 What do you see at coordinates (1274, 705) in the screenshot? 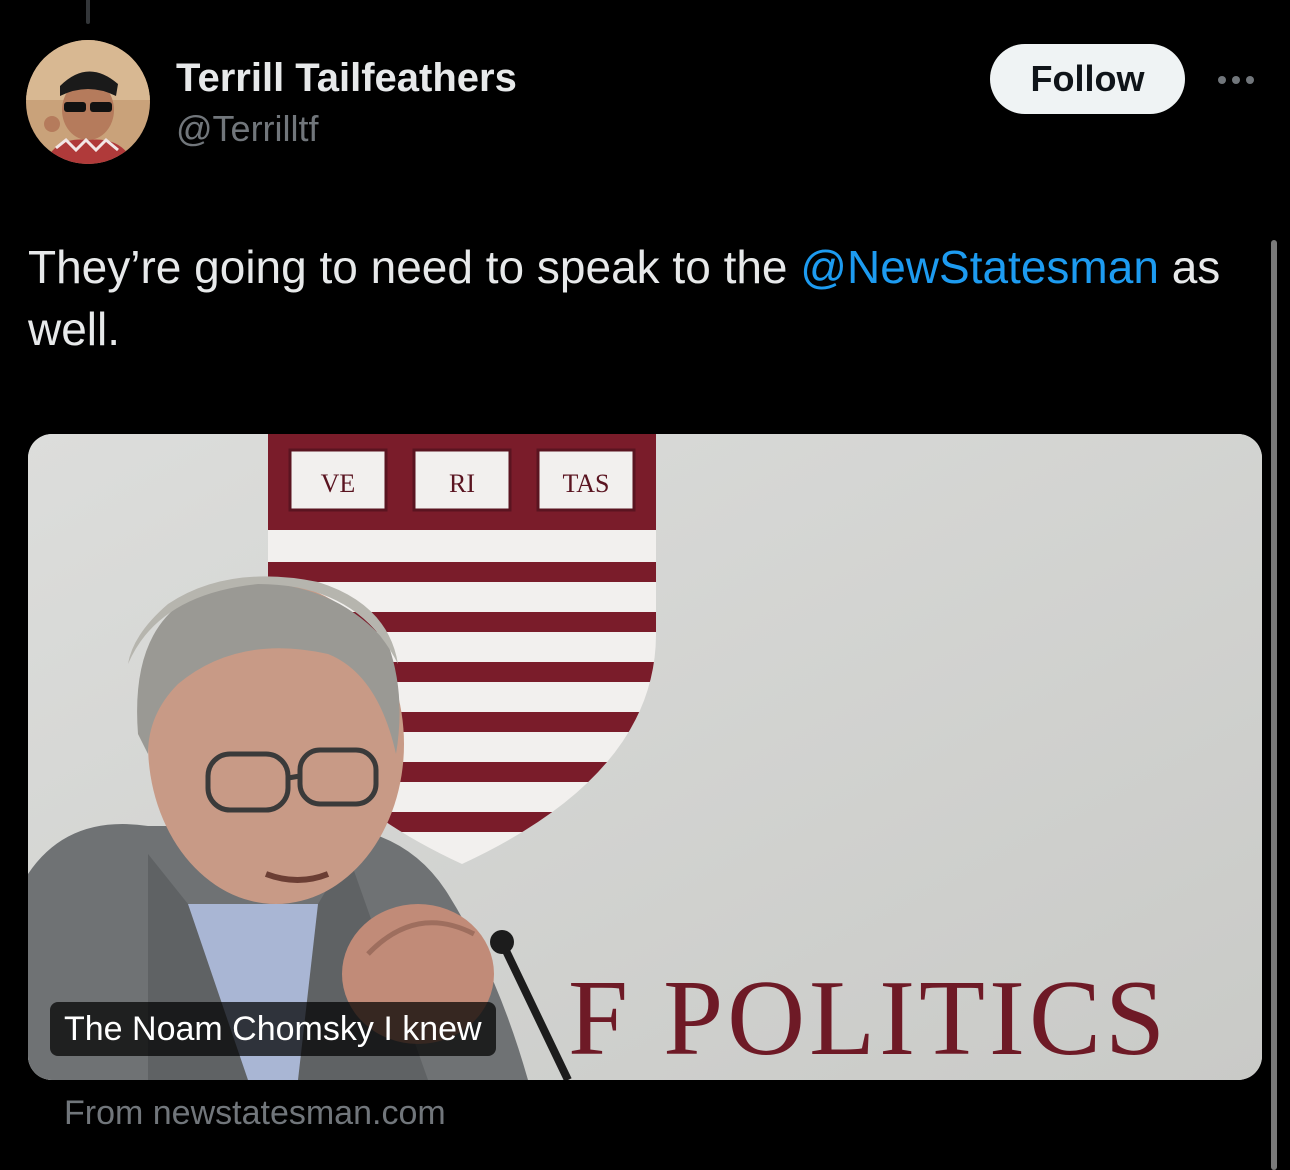
I see `scrollbar` at bounding box center [1274, 705].